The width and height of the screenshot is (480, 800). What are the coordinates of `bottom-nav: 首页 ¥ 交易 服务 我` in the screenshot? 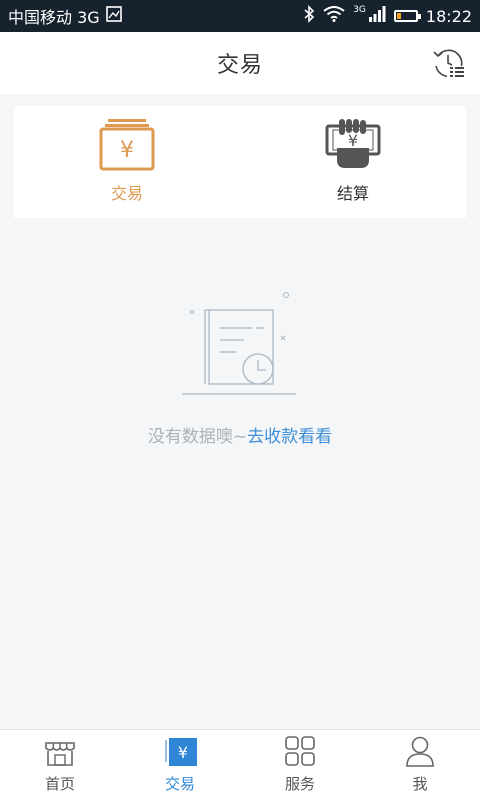 It's located at (240, 764).